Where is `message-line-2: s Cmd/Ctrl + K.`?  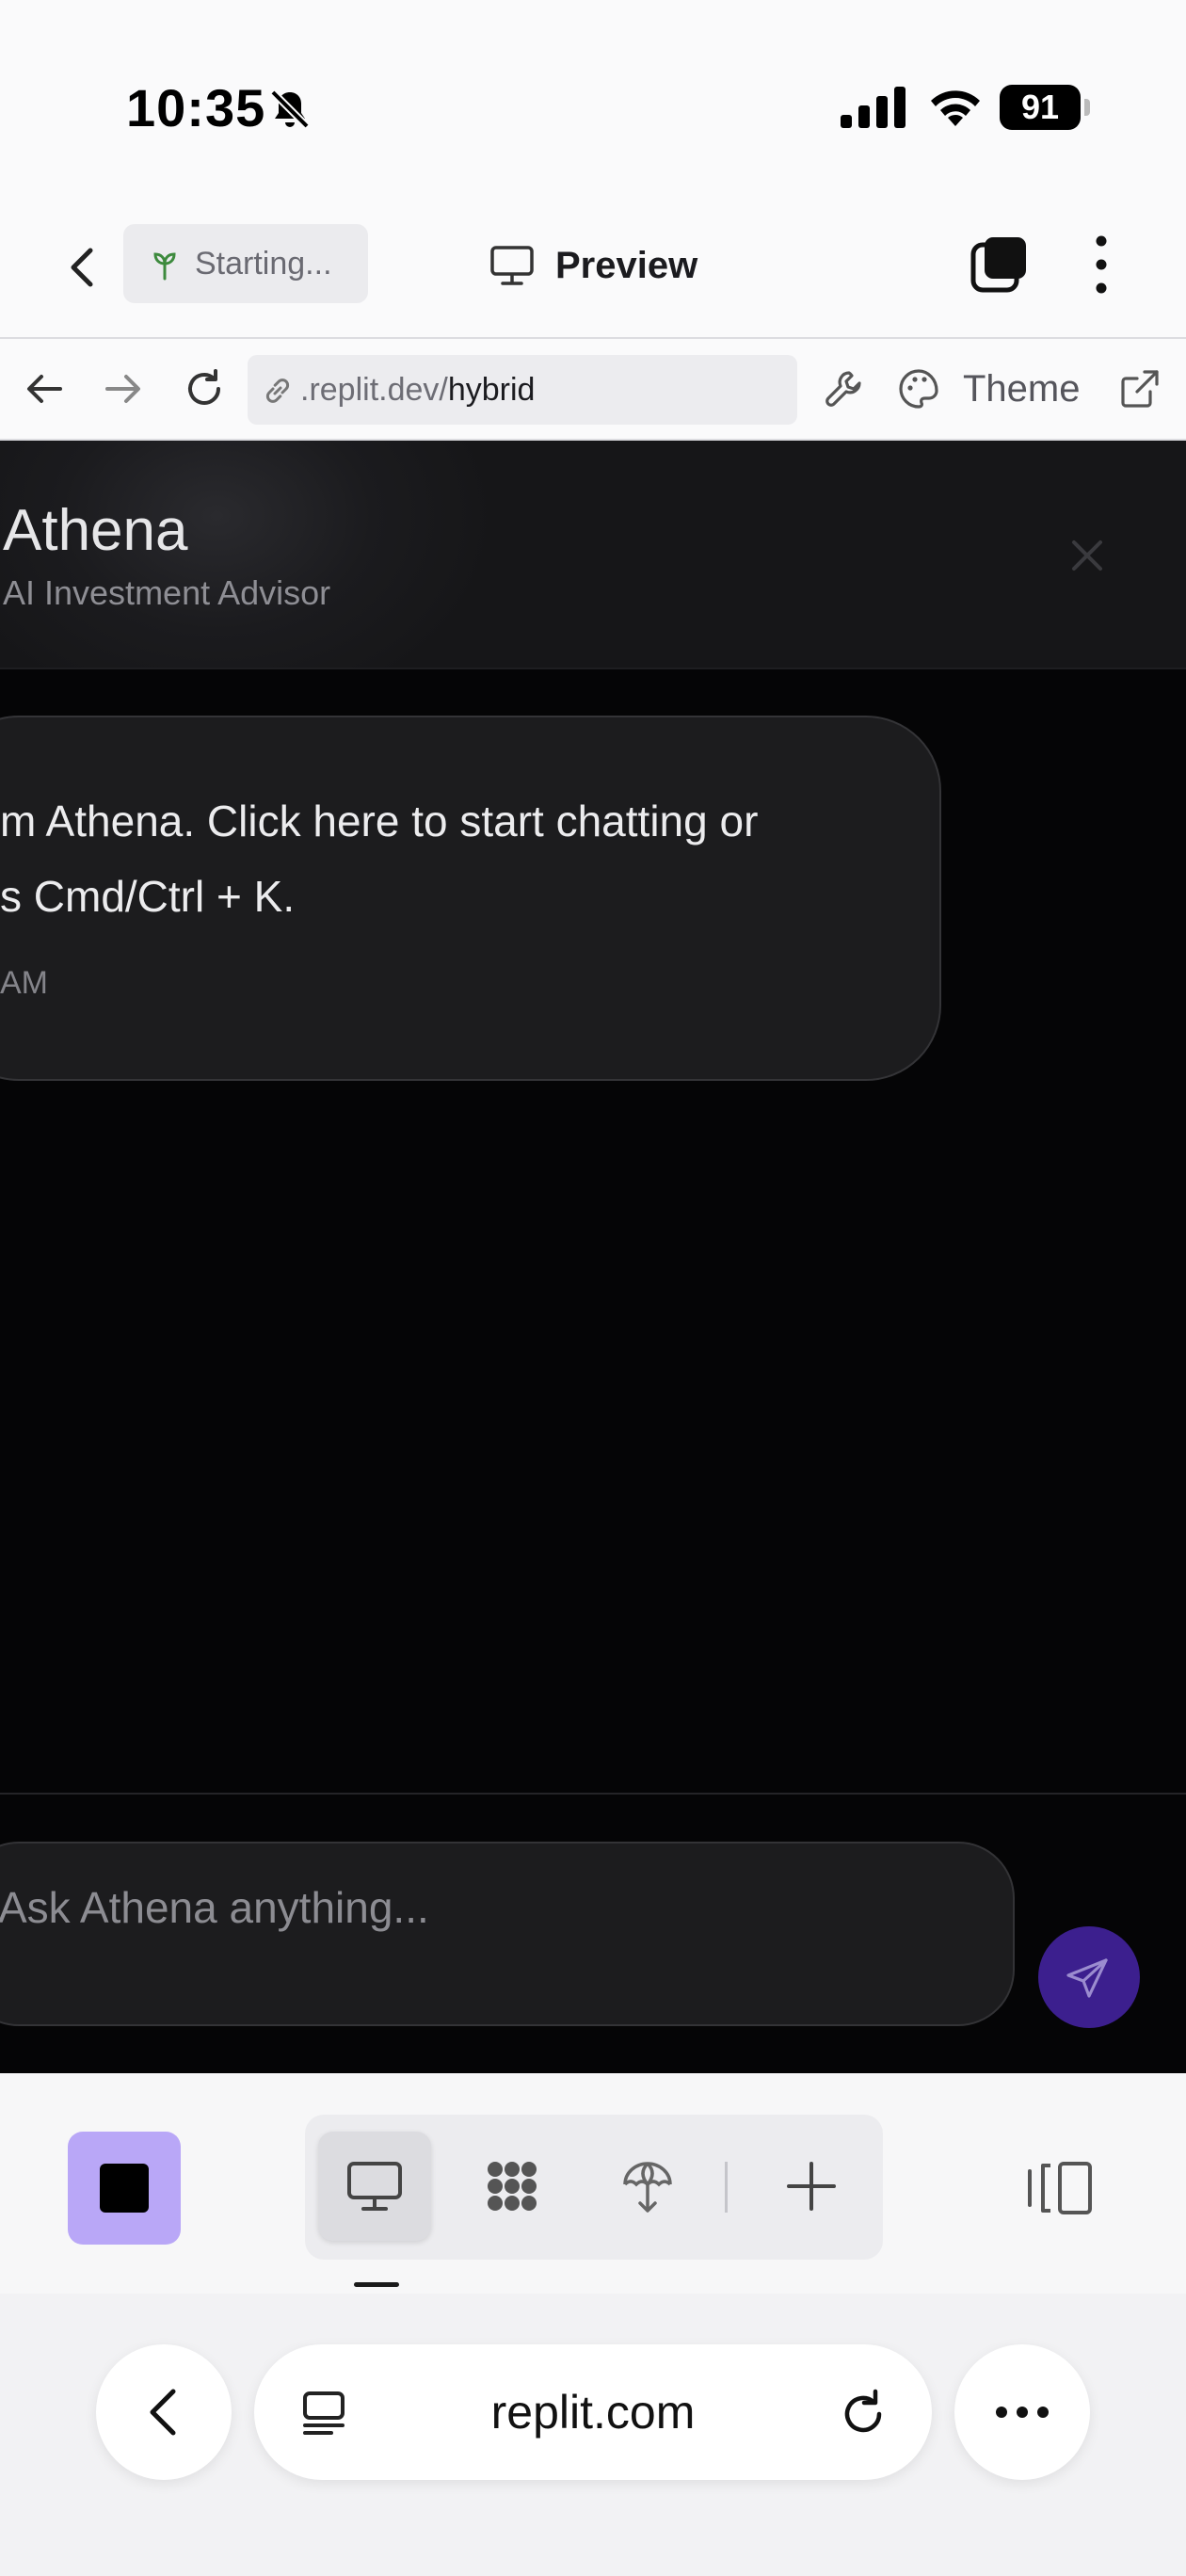 message-line-2: s Cmd/Ctrl + K. is located at coordinates (148, 896).